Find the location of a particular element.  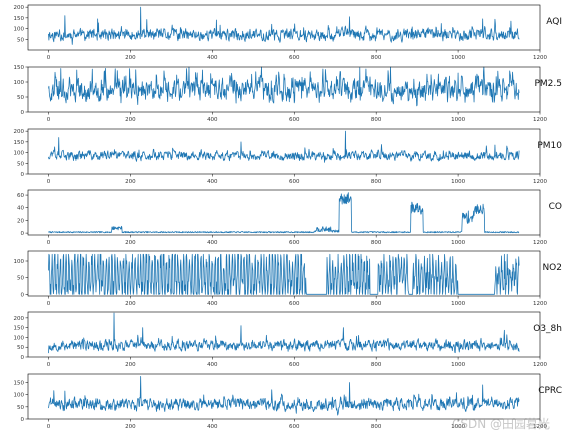

subplot-no2: 0501000 200 400 600 800 1000 1200NO2 is located at coordinates (288, 278).